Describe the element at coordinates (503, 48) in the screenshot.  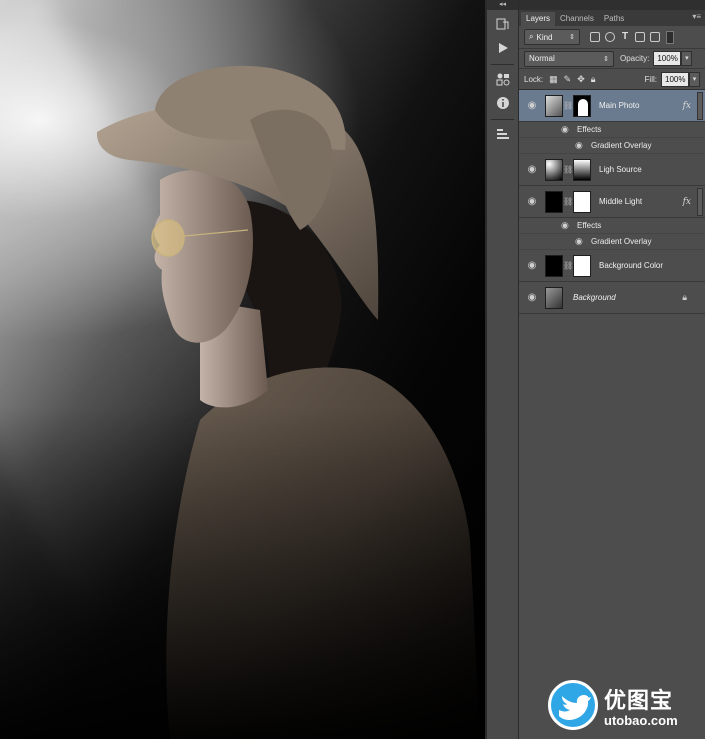
I see `play-icon` at that location.